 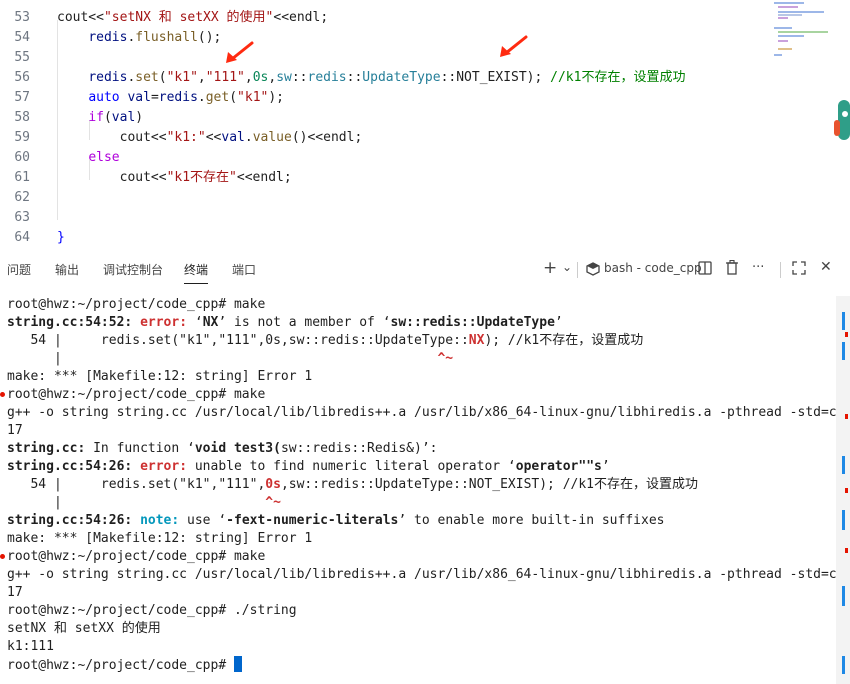 I want to click on code-token: "k1", so click(x=182, y=77).